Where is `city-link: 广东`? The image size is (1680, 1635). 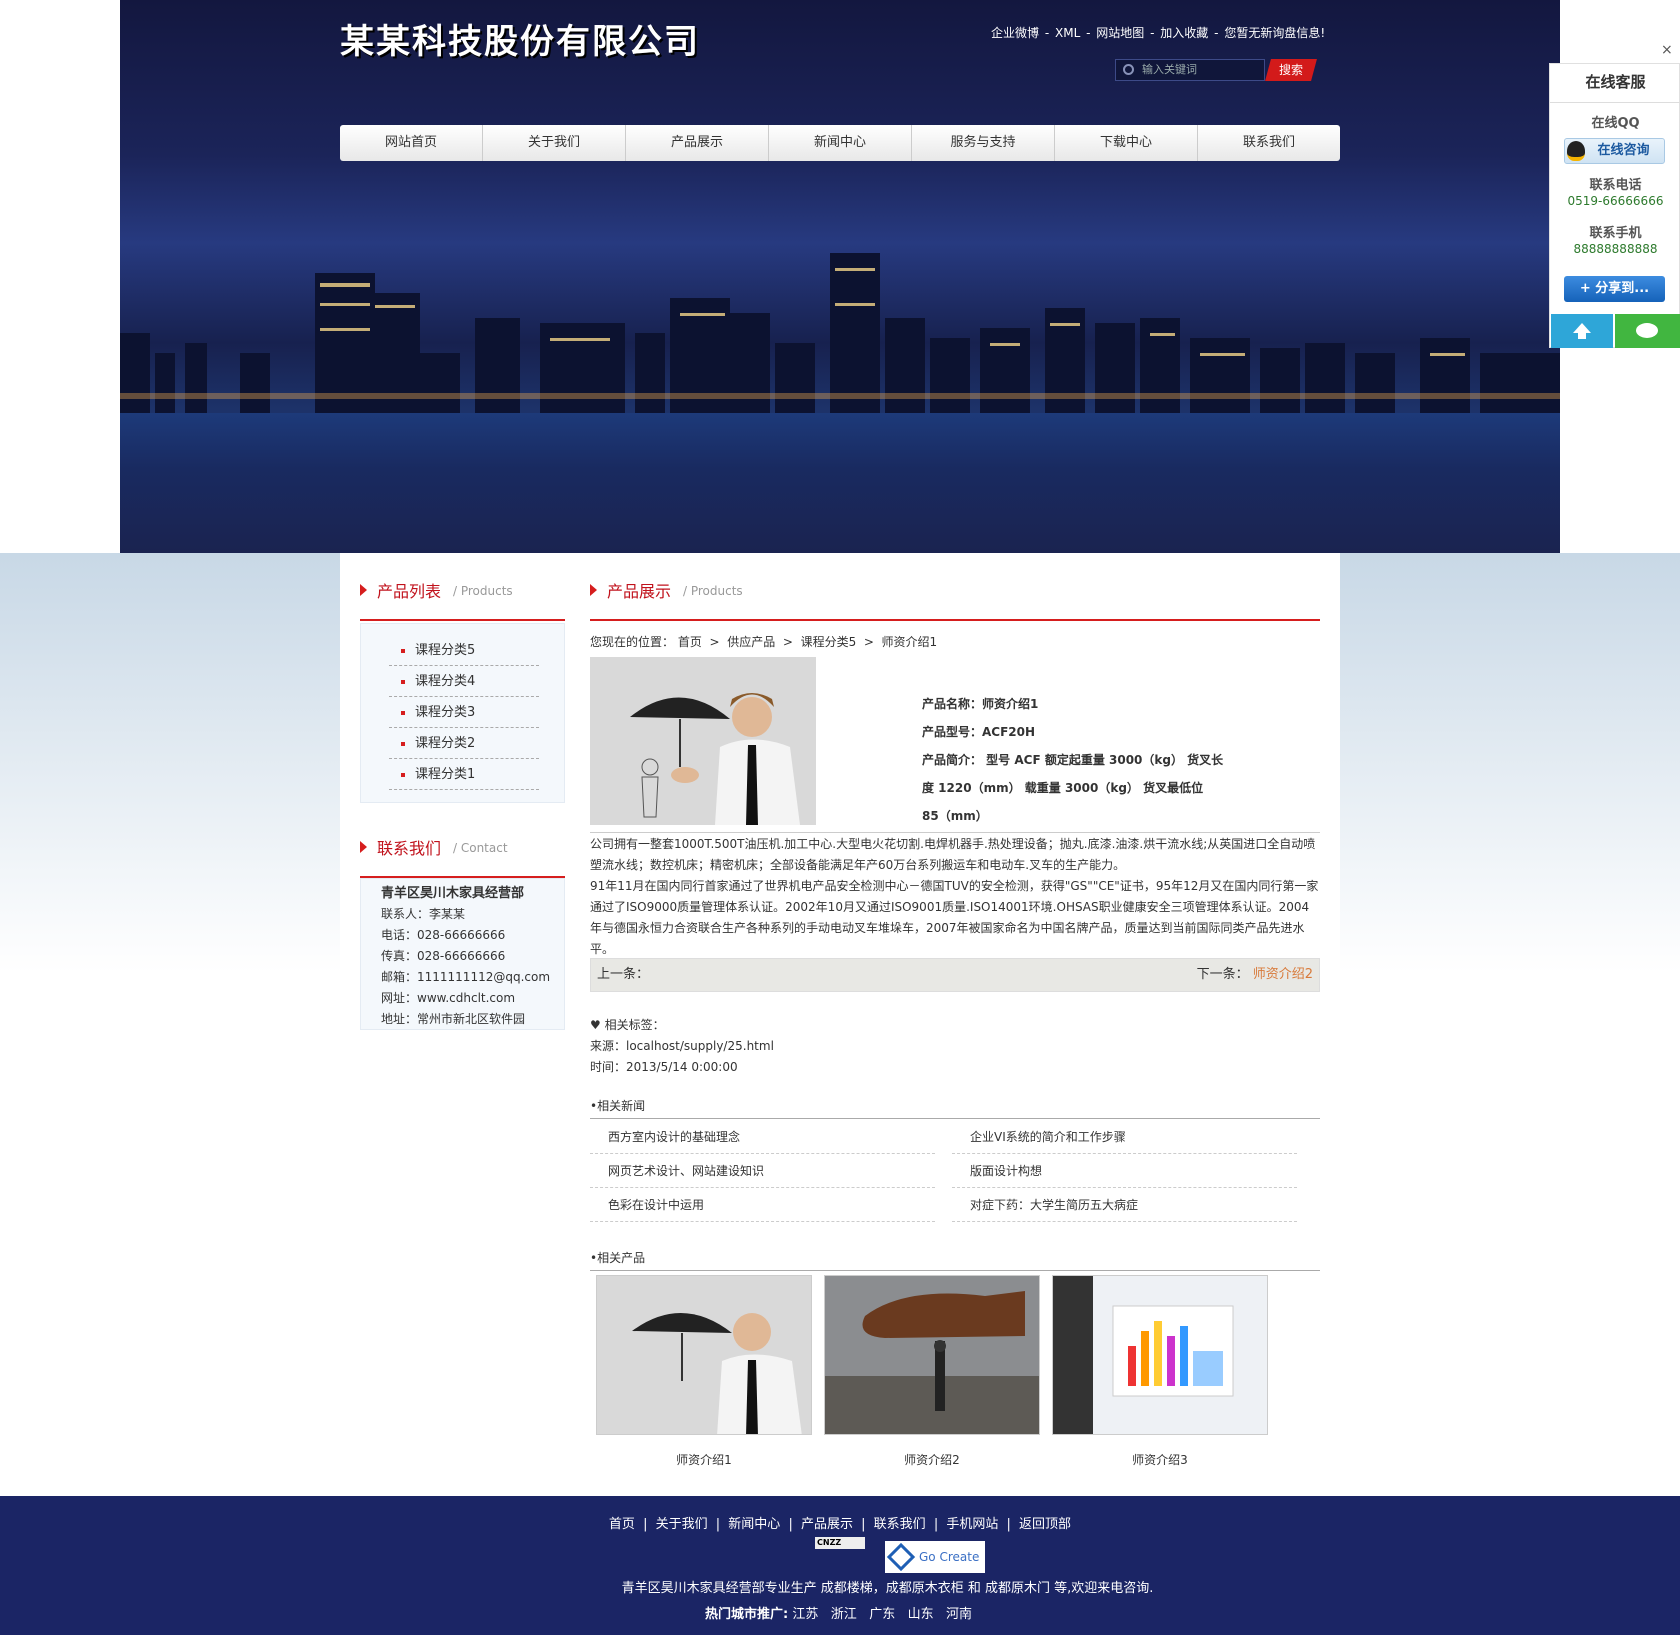
city-link: 广东 is located at coordinates (882, 1614).